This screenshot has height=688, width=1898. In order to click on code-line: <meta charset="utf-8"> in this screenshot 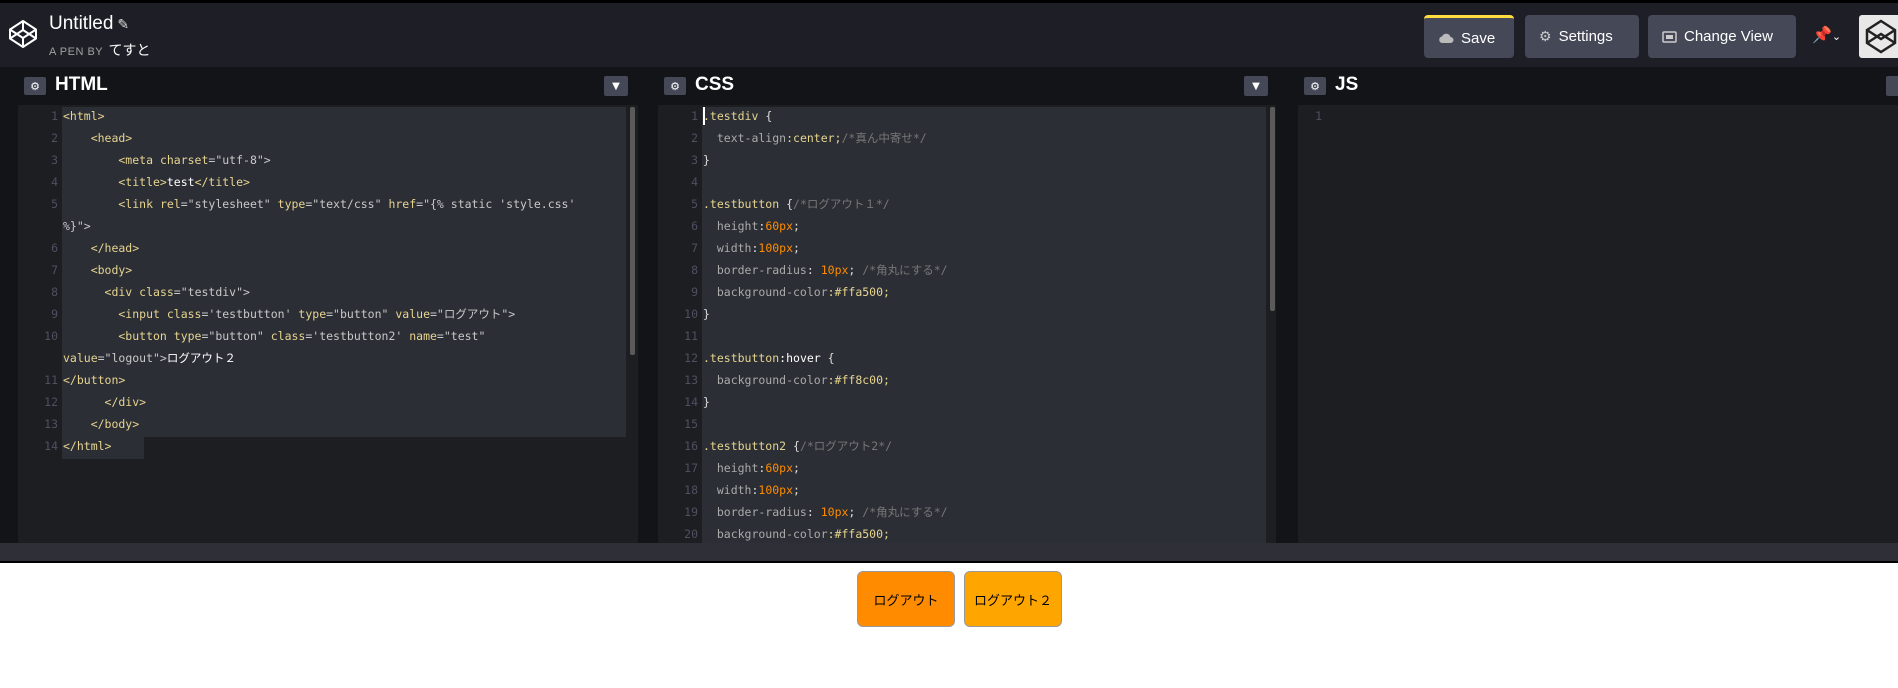, I will do `click(167, 160)`.